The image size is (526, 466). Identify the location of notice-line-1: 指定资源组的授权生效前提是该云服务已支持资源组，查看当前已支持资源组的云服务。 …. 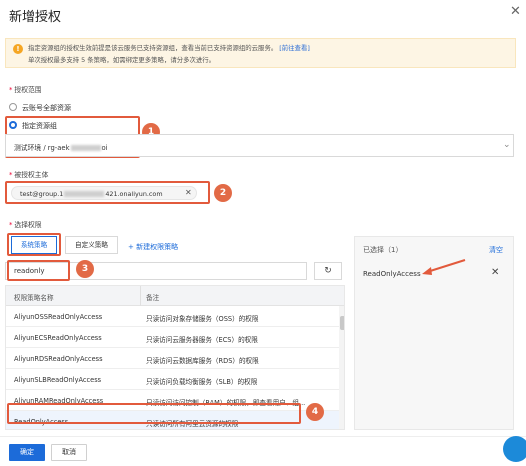
(169, 47).